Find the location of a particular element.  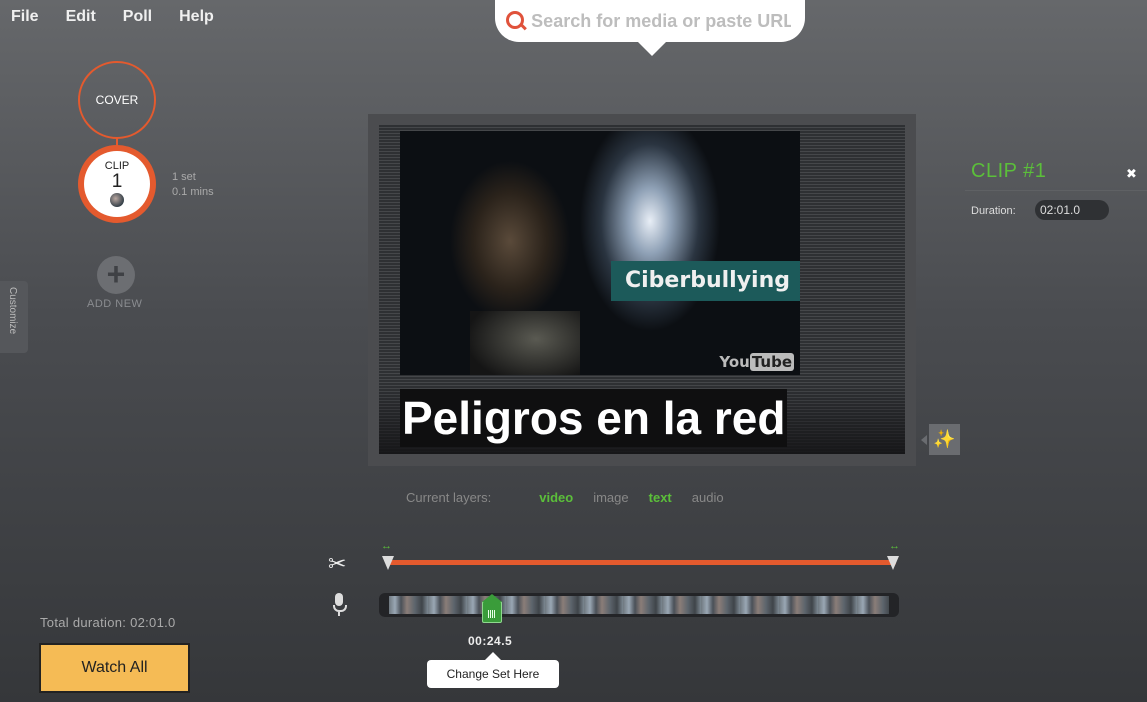

layer-video: video is located at coordinates (556, 497).